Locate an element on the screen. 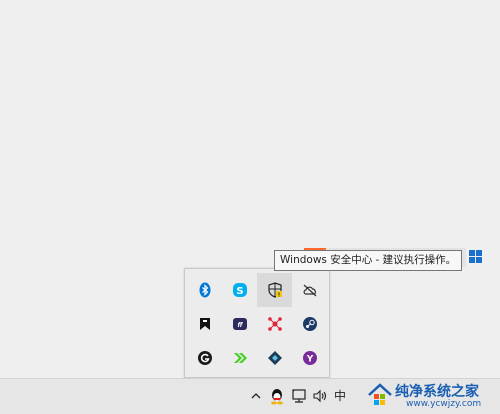 The height and width of the screenshot is (414, 500). volume-icon is located at coordinates (320, 396).